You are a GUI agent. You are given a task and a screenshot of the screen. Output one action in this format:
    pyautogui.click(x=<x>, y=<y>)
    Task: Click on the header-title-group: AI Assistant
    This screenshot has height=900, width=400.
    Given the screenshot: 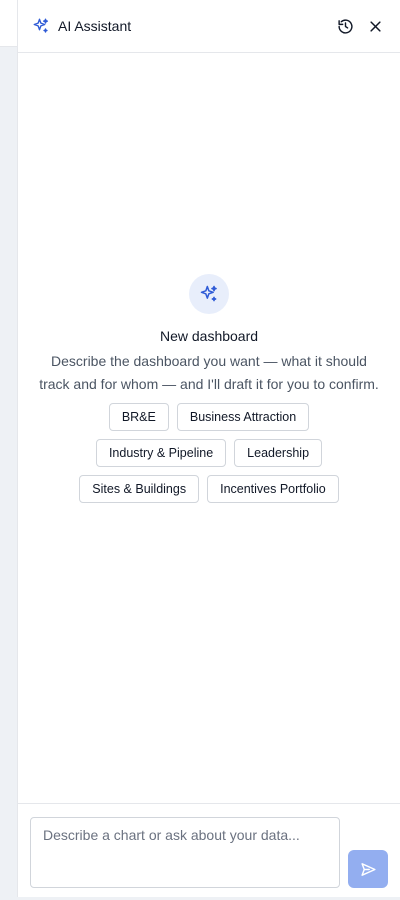 What is the action you would take?
    pyautogui.click(x=183, y=26)
    